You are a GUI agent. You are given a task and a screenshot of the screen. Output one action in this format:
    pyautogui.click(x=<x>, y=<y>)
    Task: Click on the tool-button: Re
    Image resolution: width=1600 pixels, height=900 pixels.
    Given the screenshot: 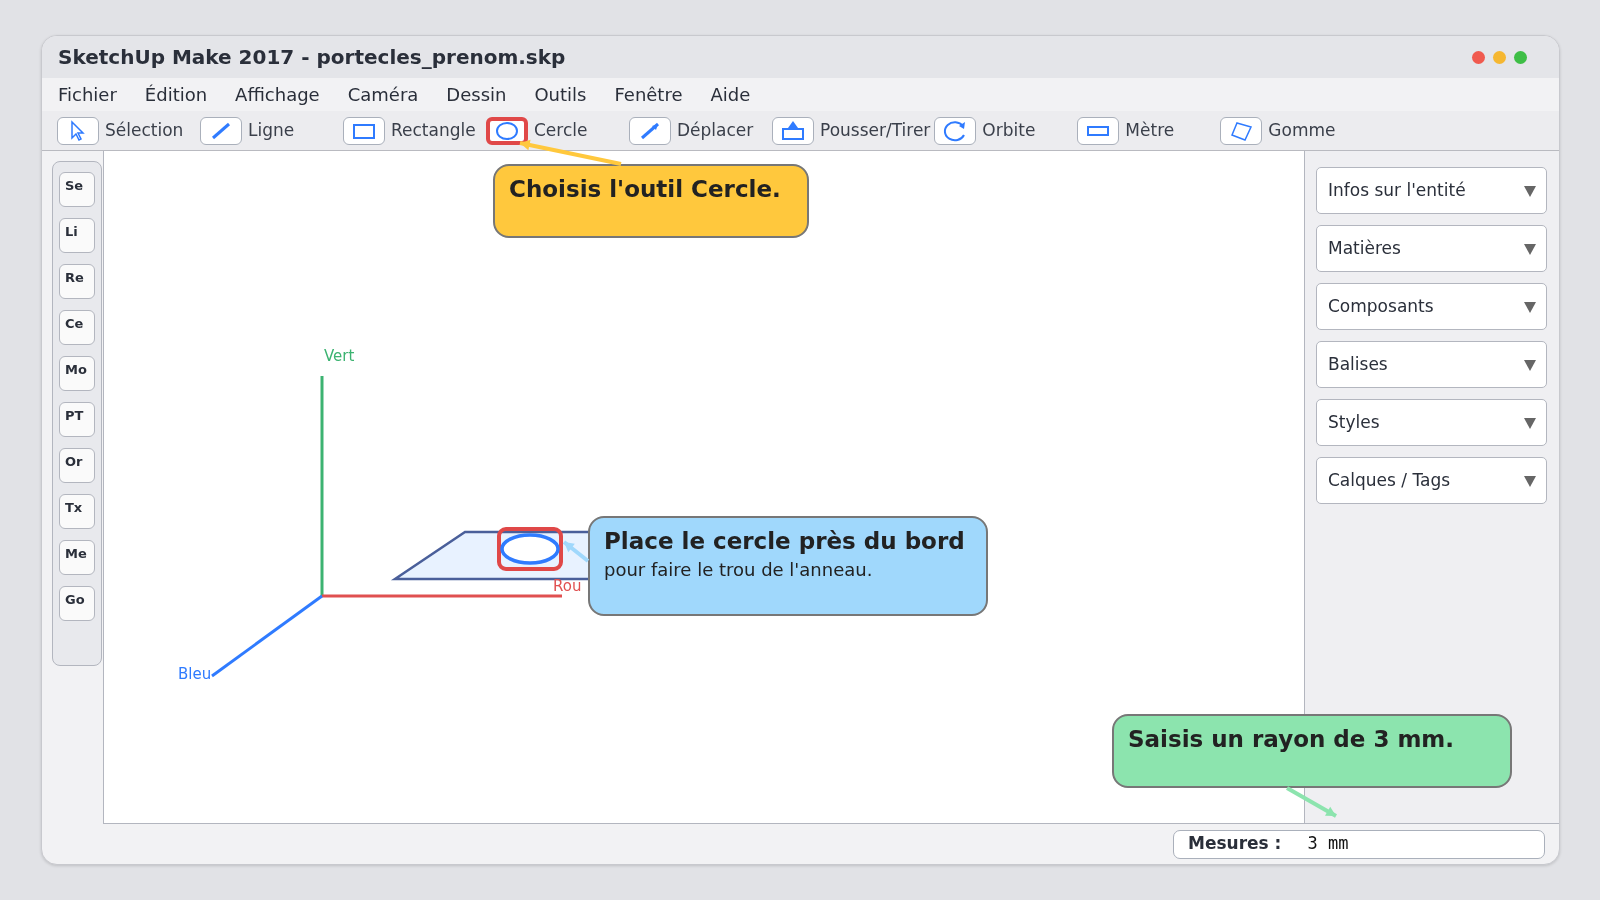 What is the action you would take?
    pyautogui.click(x=77, y=281)
    